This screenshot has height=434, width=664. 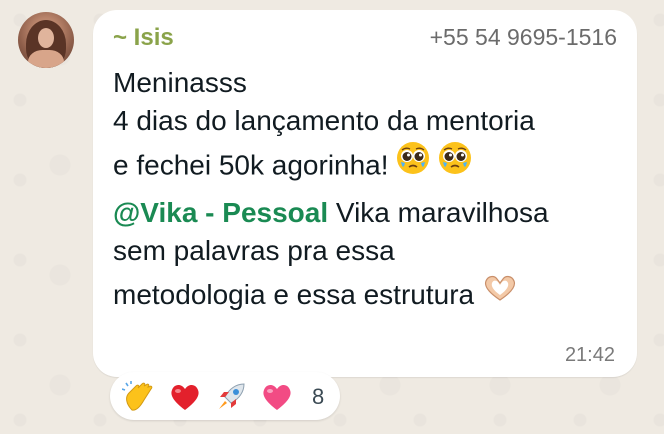 I want to click on message-line-text: metodologia e essa estrutura, so click(x=294, y=294).